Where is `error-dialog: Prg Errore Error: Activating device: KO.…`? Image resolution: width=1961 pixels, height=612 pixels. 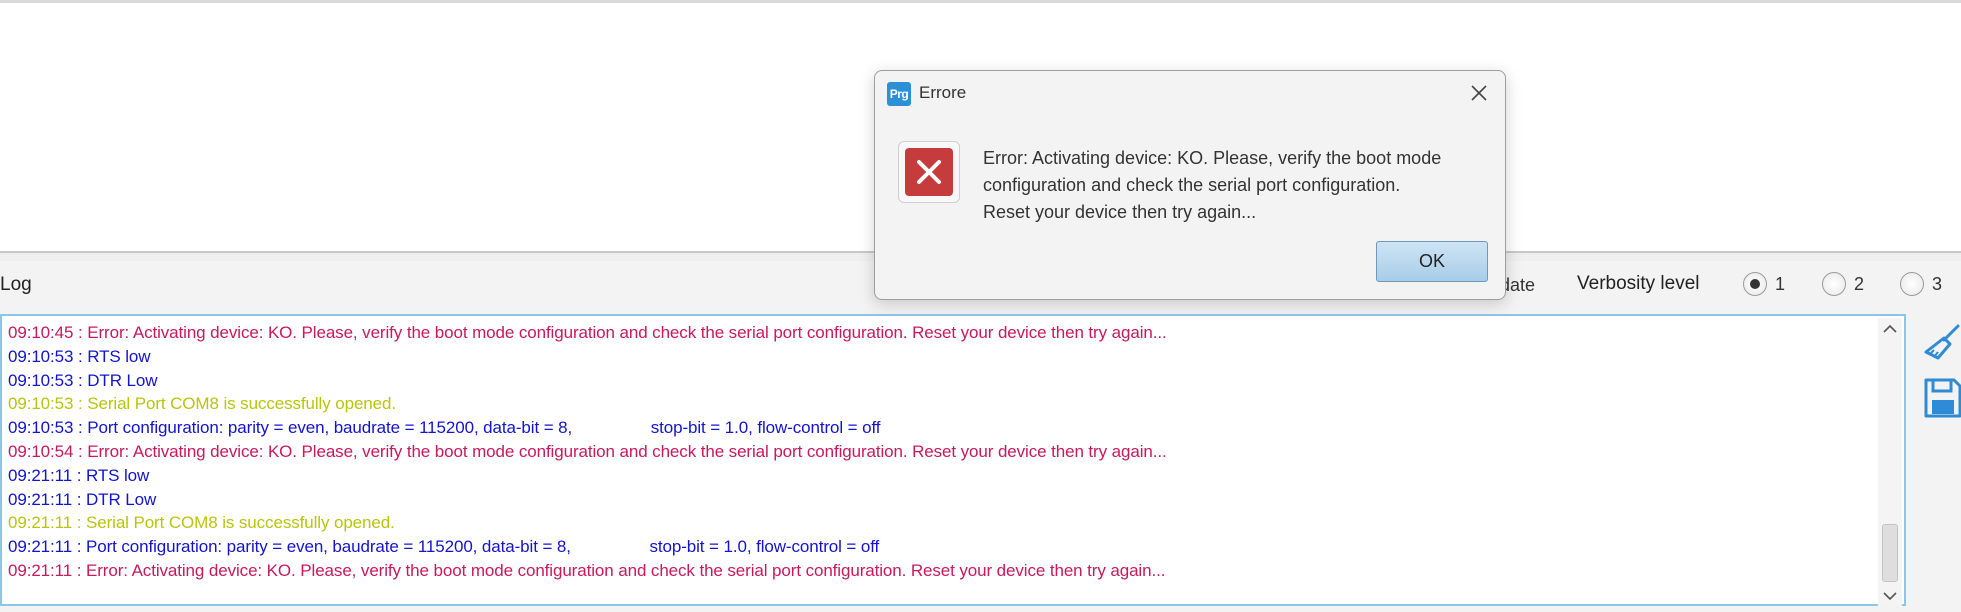 error-dialog: Prg Errore Error: Activating device: KO.… is located at coordinates (1190, 185).